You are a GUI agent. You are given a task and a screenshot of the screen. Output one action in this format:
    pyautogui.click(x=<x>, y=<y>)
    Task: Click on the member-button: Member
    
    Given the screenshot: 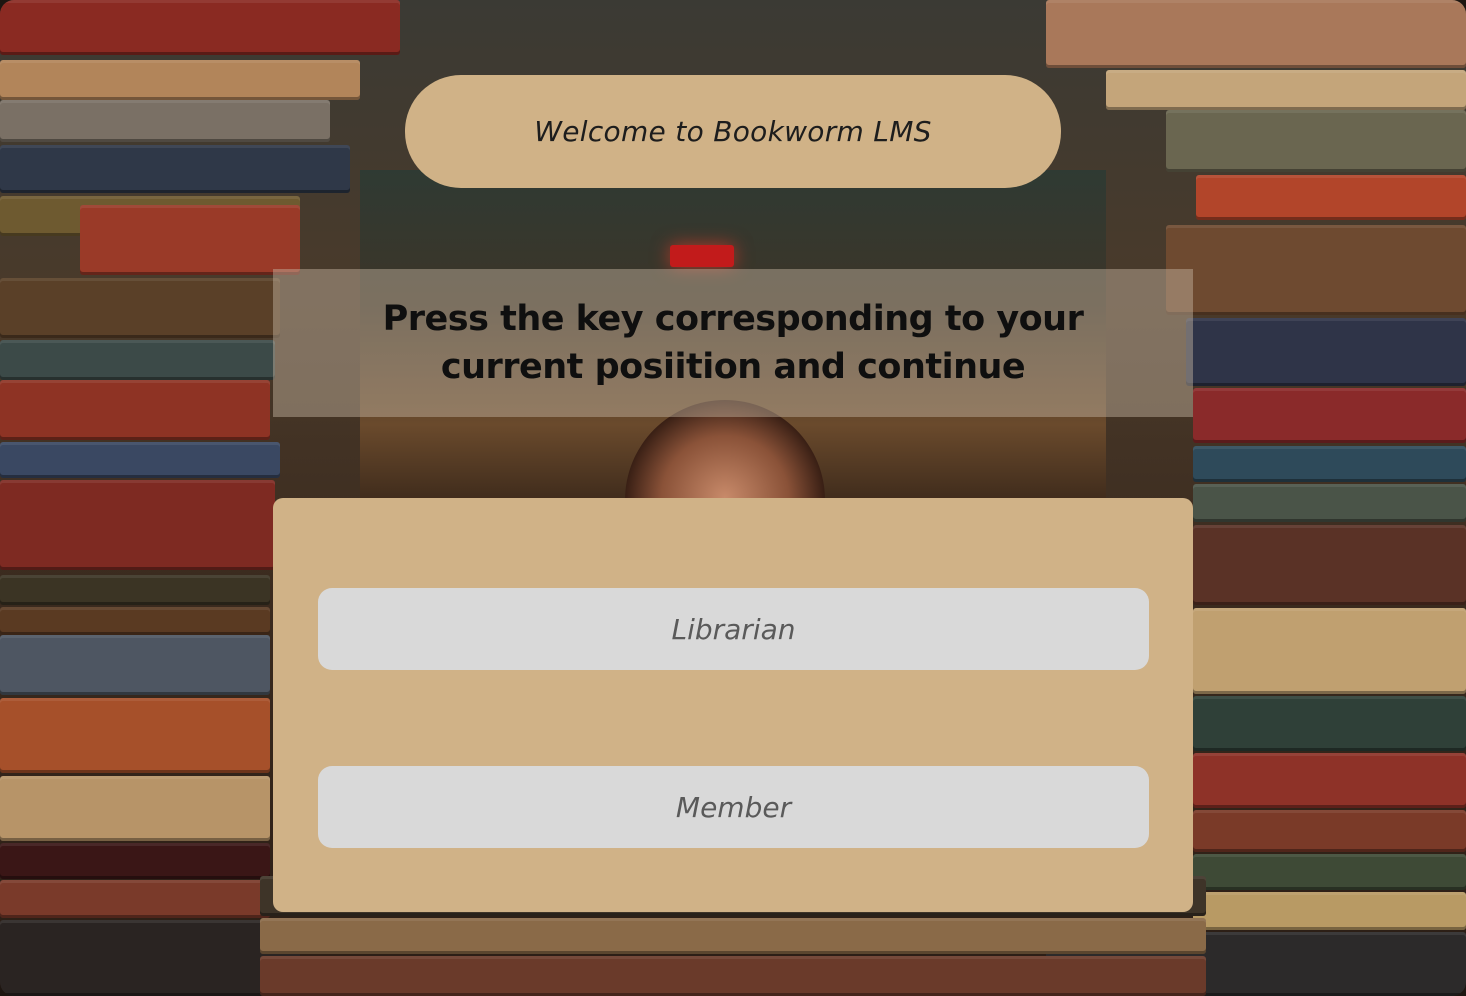 What is the action you would take?
    pyautogui.click(x=733, y=807)
    